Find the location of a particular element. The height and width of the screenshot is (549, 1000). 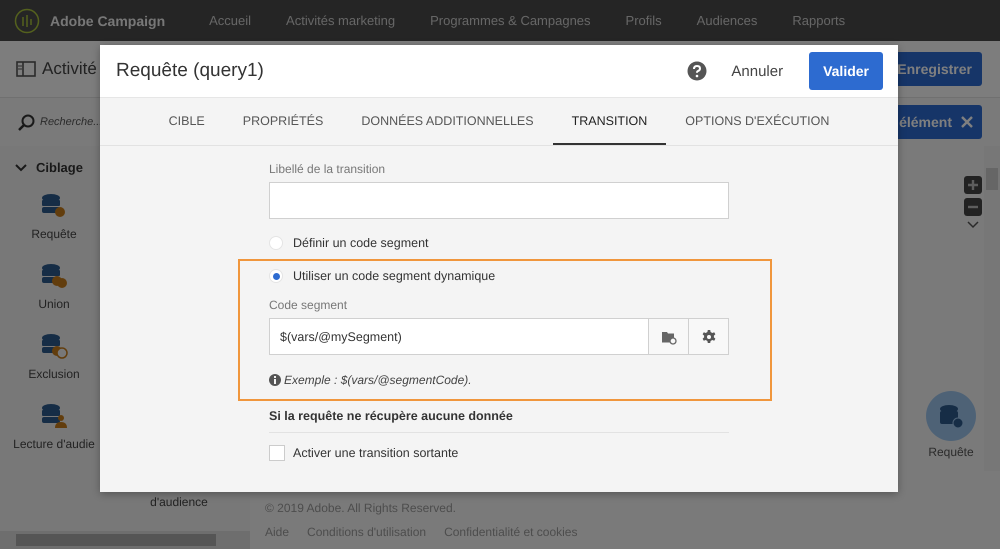

section-title: Si la requête ne récupère aucune donnée is located at coordinates (499, 421).